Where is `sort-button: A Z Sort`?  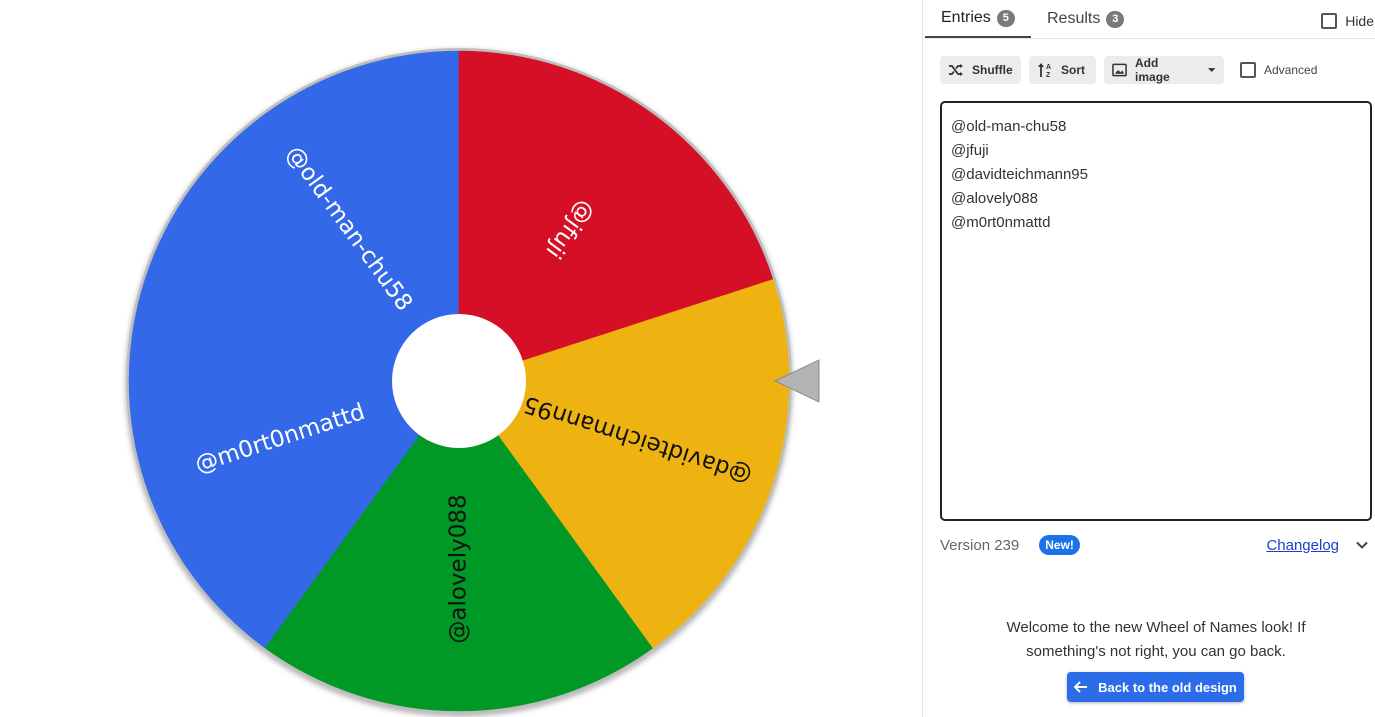
sort-button: A Z Sort is located at coordinates (1062, 70).